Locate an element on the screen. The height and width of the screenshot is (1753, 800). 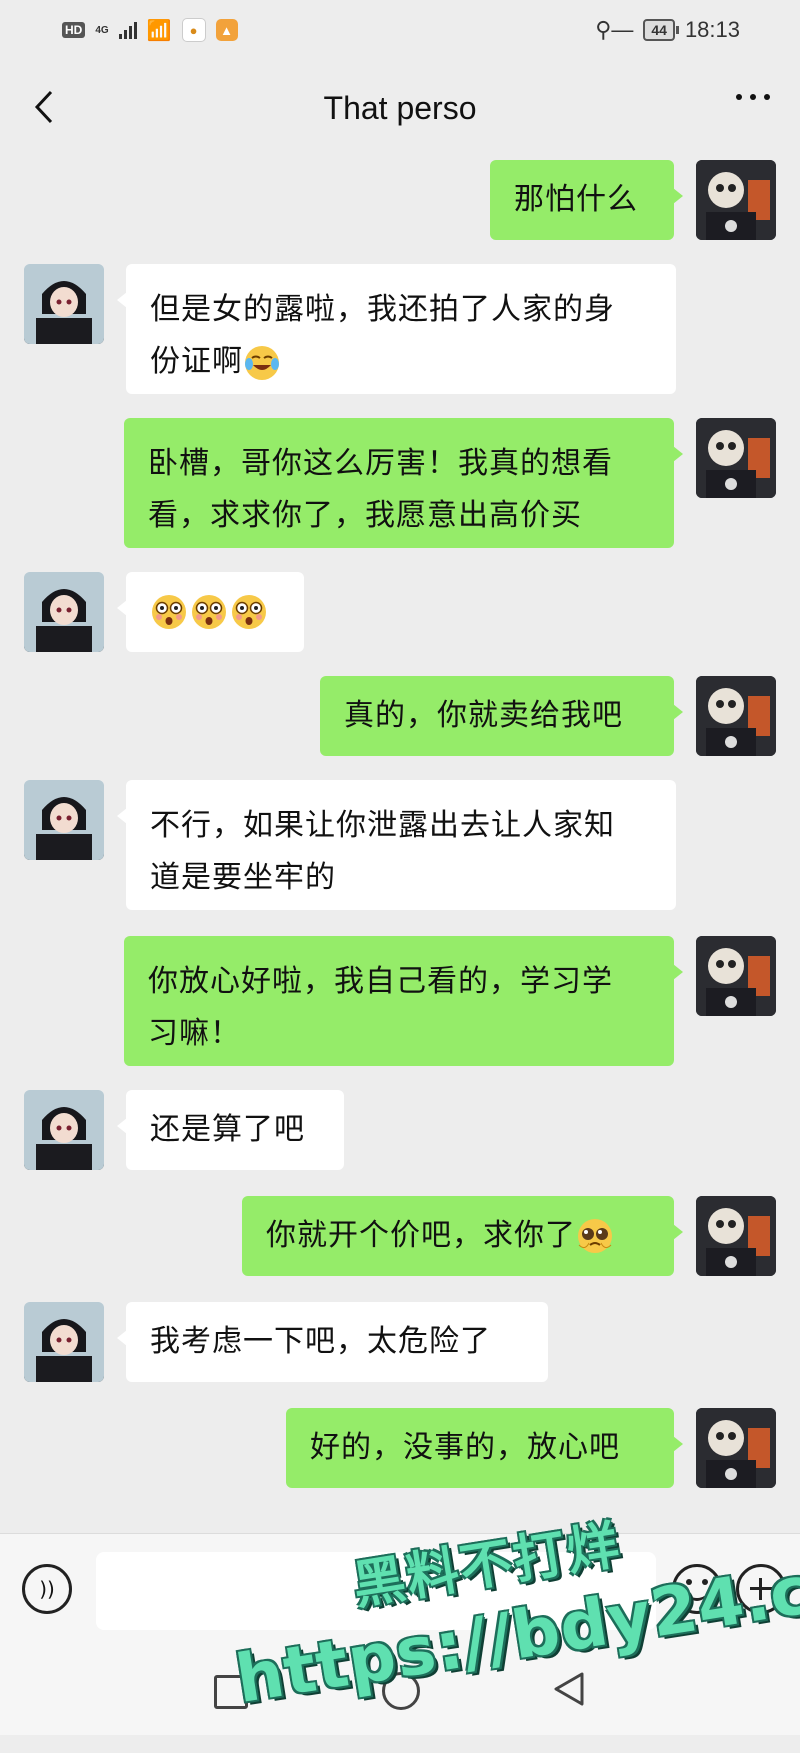
chat-header: That perso is located at coordinates (400, 108).